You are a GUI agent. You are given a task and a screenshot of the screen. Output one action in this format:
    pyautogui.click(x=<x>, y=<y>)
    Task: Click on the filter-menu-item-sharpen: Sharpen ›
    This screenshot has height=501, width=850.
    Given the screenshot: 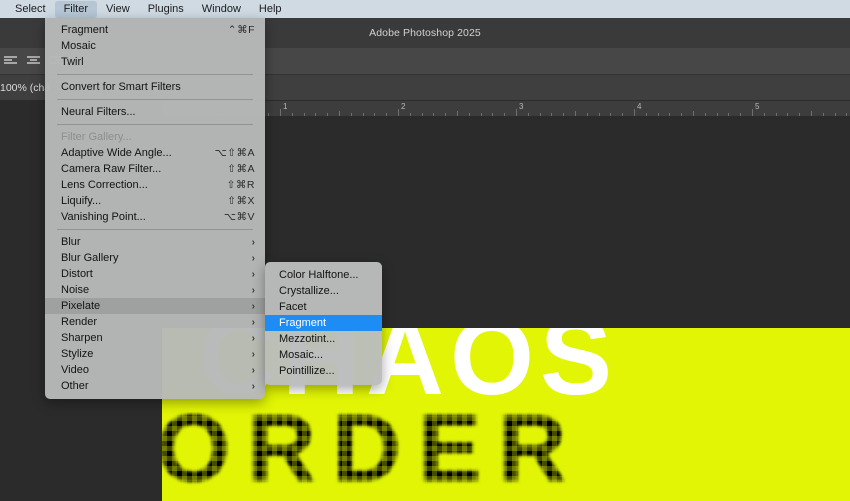 What is the action you would take?
    pyautogui.click(x=155, y=338)
    